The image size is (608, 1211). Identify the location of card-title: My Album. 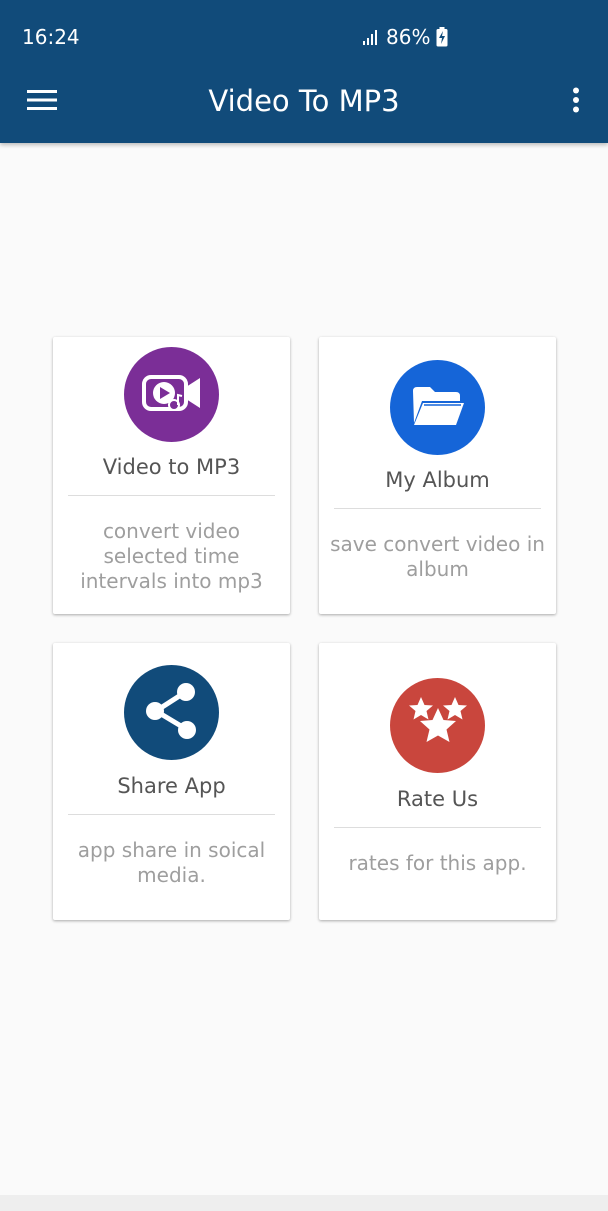
(437, 480).